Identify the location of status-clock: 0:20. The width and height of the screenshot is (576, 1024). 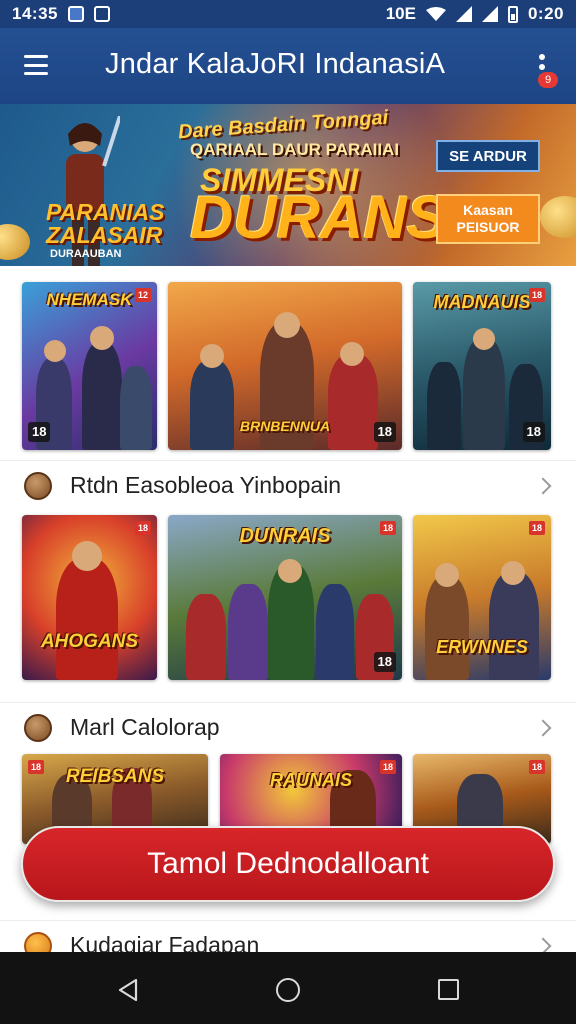
(545, 13).